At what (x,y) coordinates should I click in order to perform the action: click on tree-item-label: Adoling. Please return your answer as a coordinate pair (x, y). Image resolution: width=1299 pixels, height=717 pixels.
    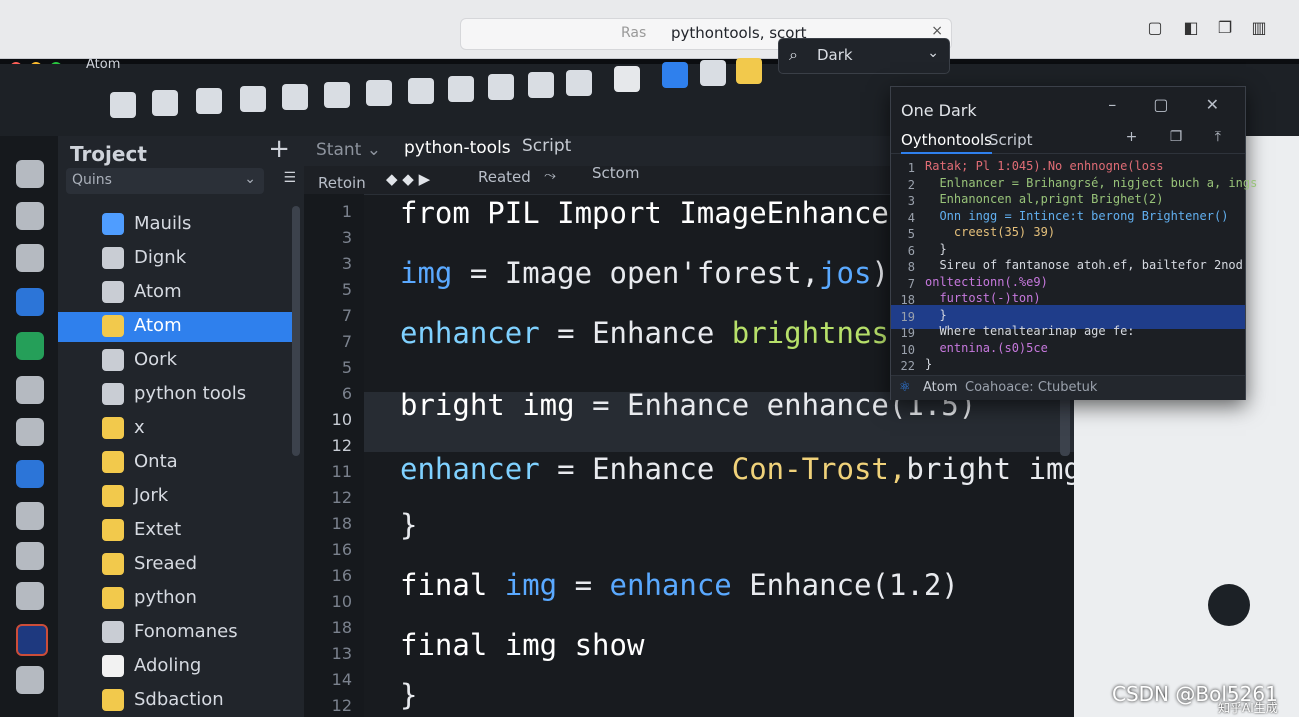
    Looking at the image, I should click on (168, 665).